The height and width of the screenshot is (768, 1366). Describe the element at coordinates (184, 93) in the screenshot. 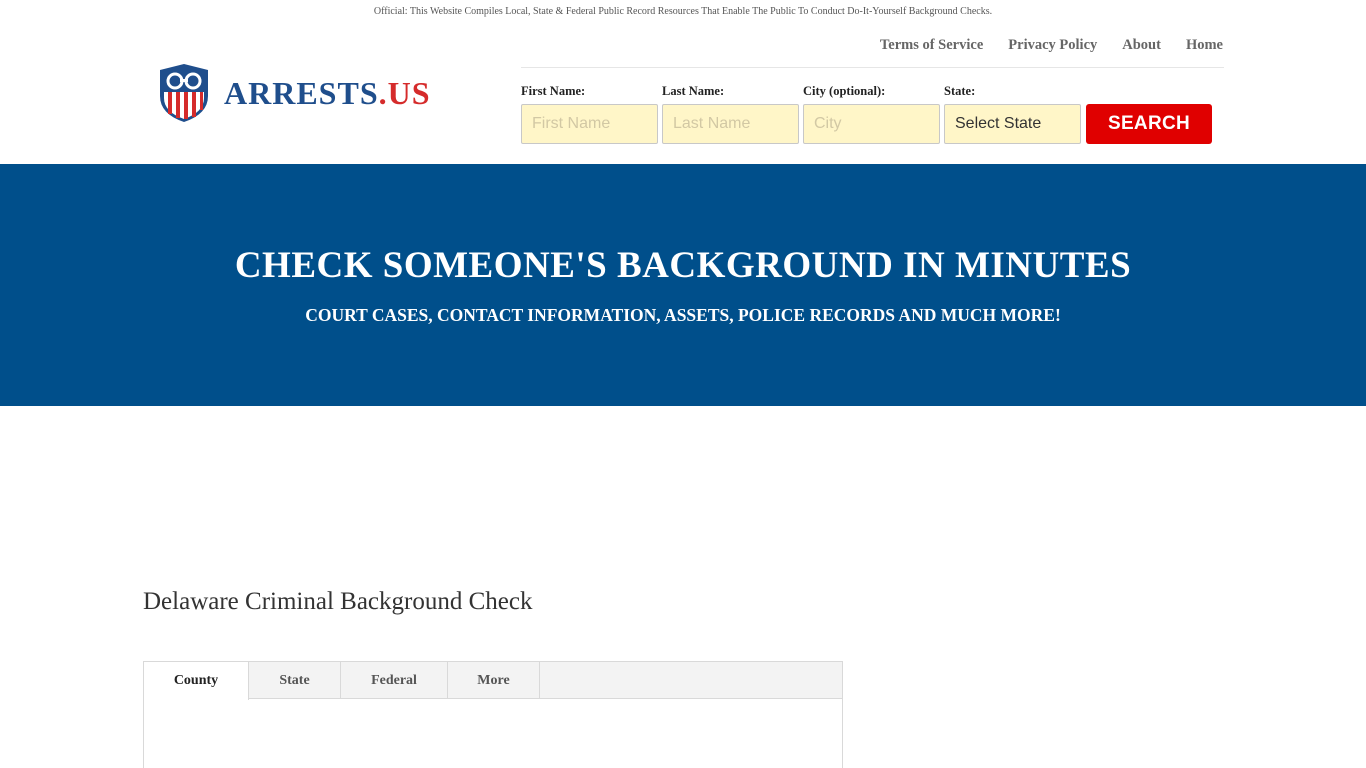

I see `shield-handcuffs-icon` at that location.